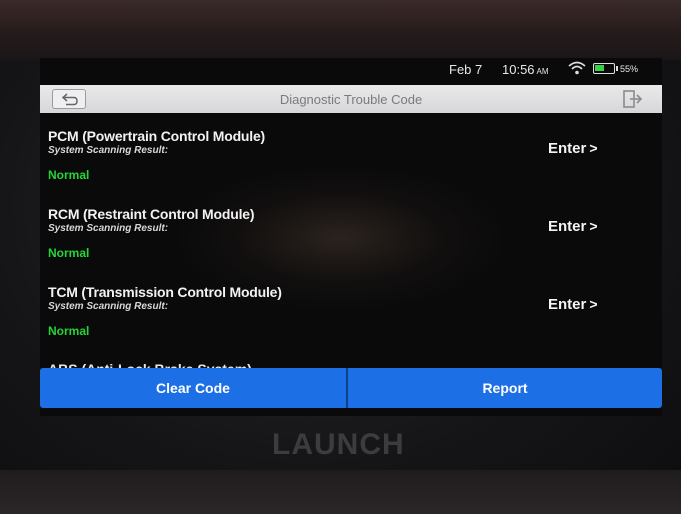 Image resolution: width=681 pixels, height=514 pixels. What do you see at coordinates (193, 388) in the screenshot?
I see `clear-code-button: Clear Code` at bounding box center [193, 388].